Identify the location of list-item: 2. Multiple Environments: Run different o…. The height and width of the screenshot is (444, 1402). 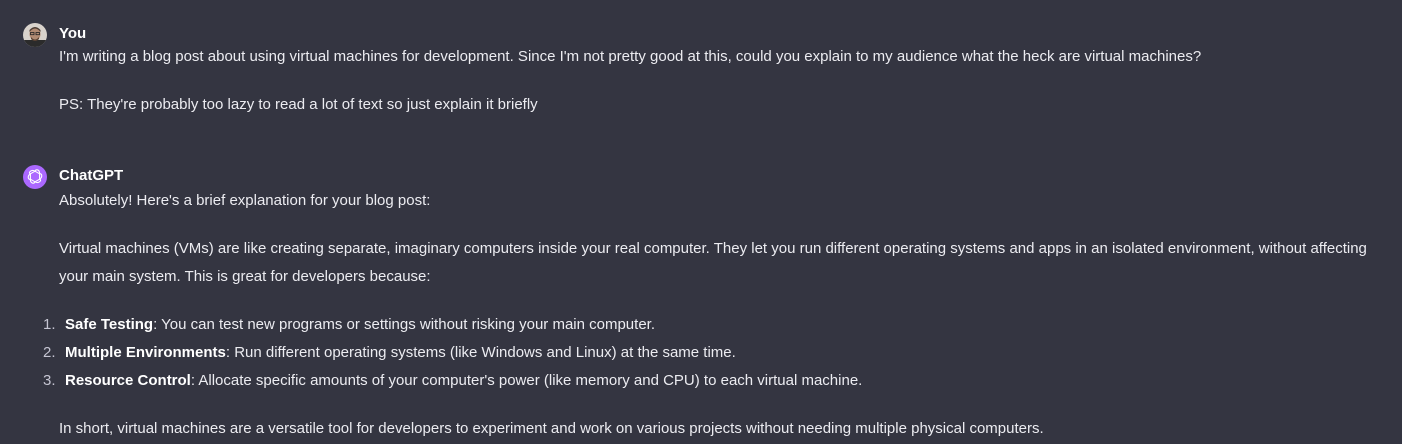
(717, 353).